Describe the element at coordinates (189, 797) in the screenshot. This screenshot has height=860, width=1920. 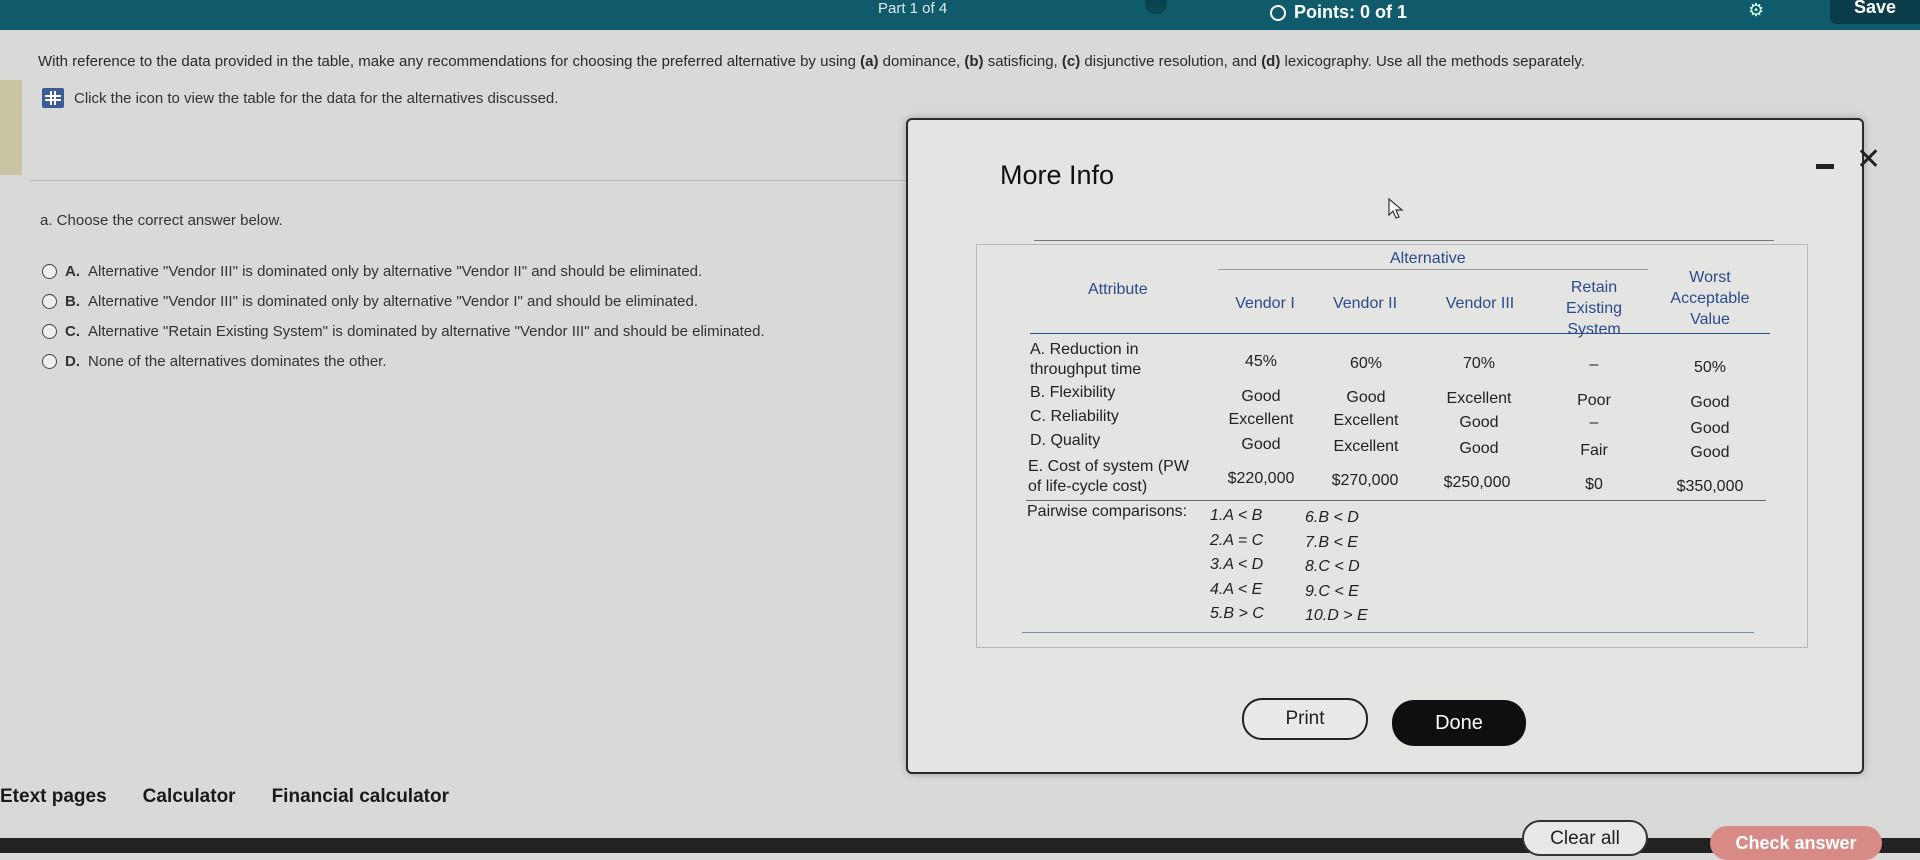
I see `calculator-link: Calculator` at that location.